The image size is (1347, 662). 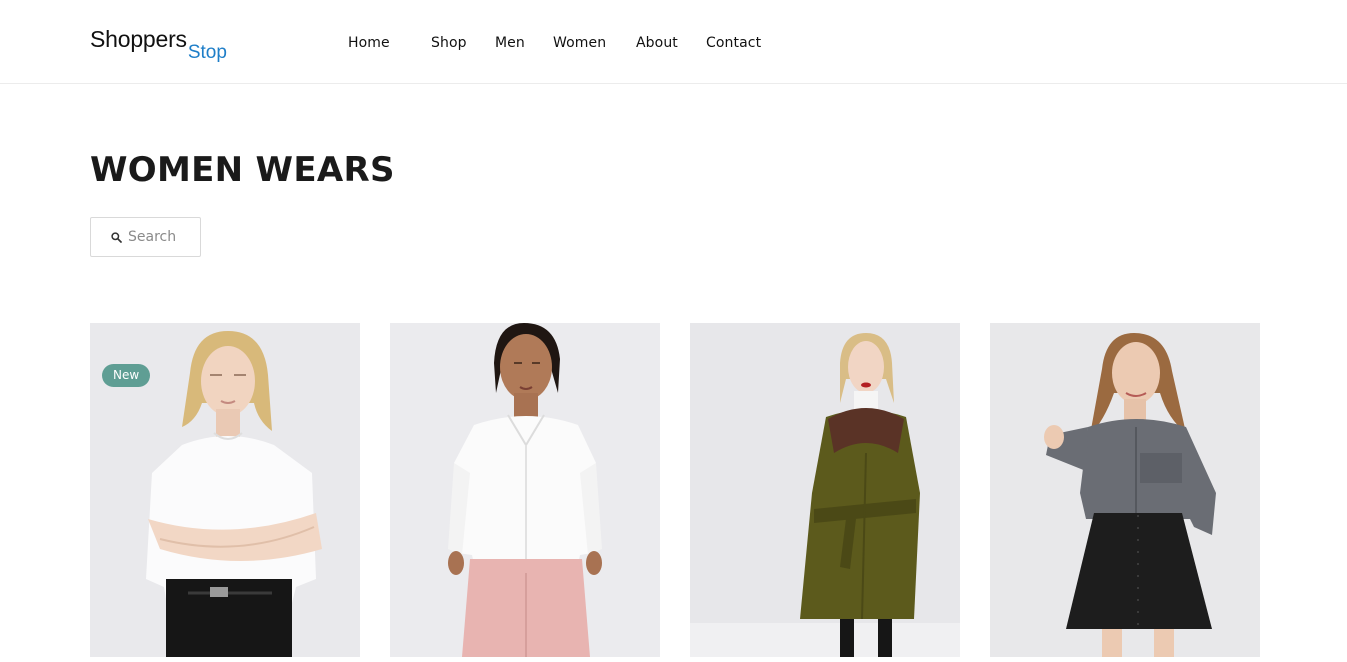 What do you see at coordinates (225, 490) in the screenshot?
I see `product-card: New` at bounding box center [225, 490].